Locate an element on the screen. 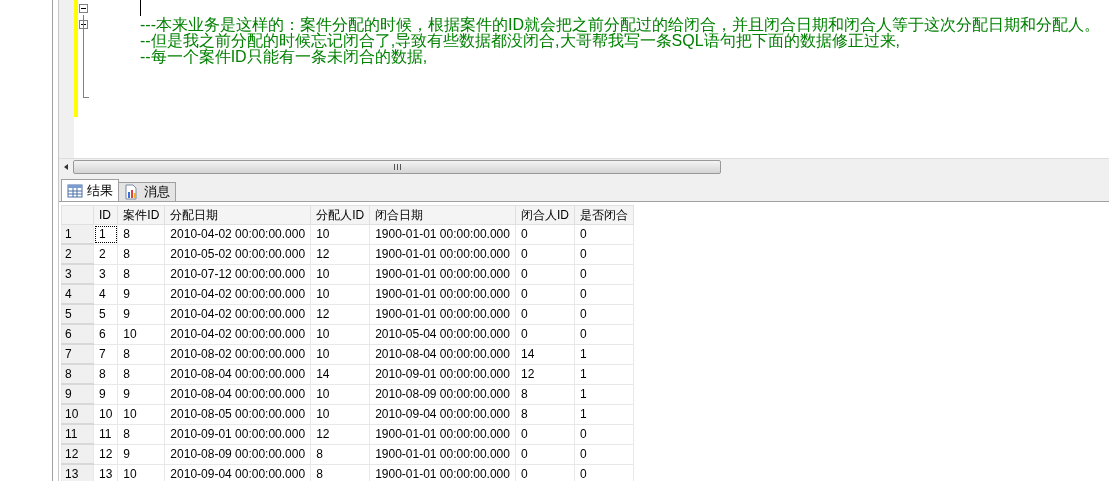 Image resolution: width=1109 pixels, height=481 pixels. table-cell: 2010-09-01 00:00:00.000 is located at coordinates (442, 374).